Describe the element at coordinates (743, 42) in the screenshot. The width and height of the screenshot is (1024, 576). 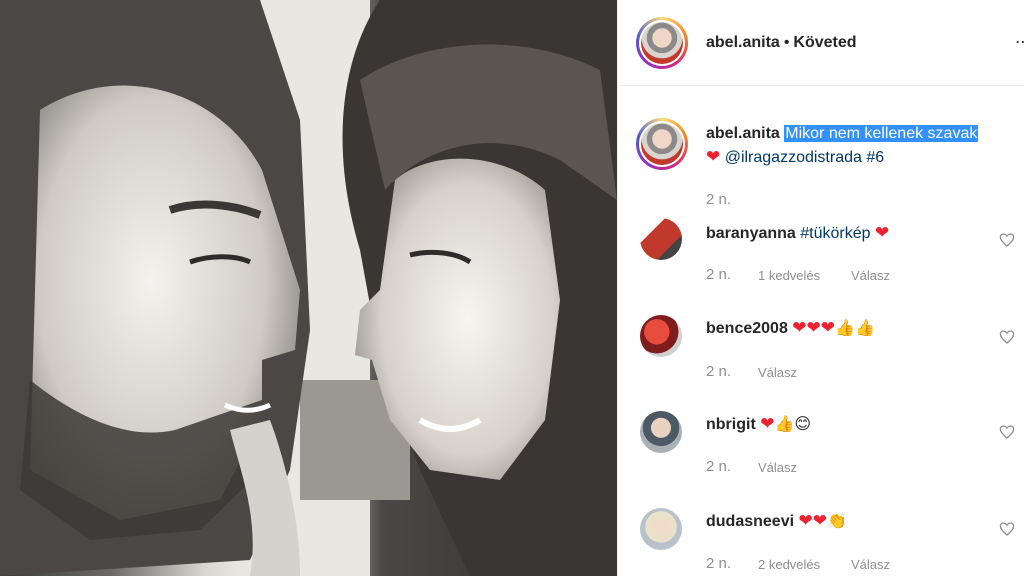
I see `header-username: abel.anita` at that location.